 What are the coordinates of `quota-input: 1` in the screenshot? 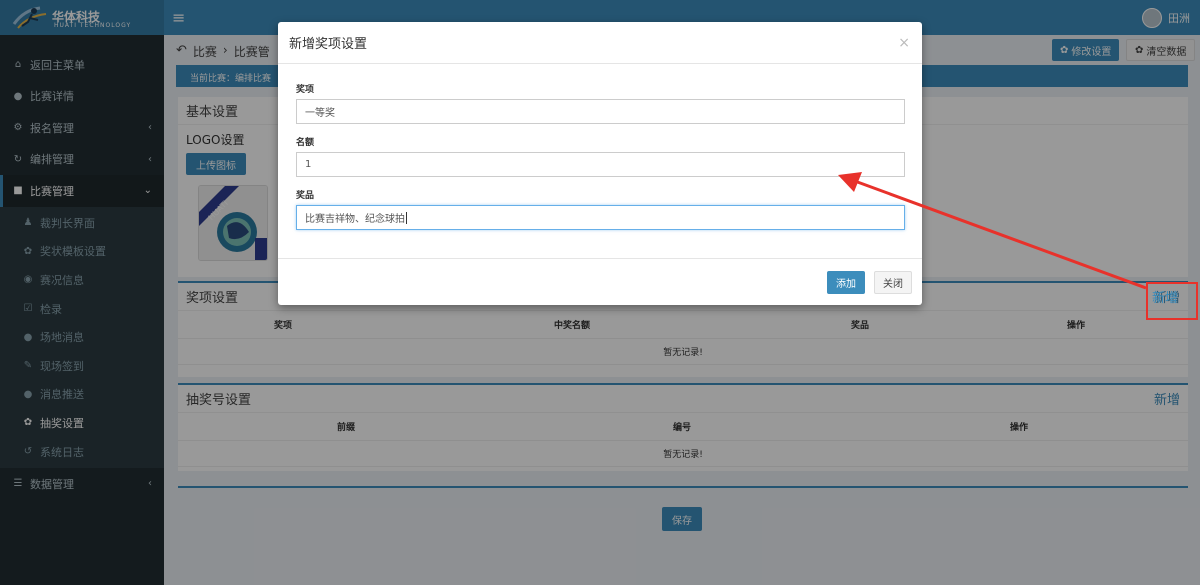 It's located at (600, 164).